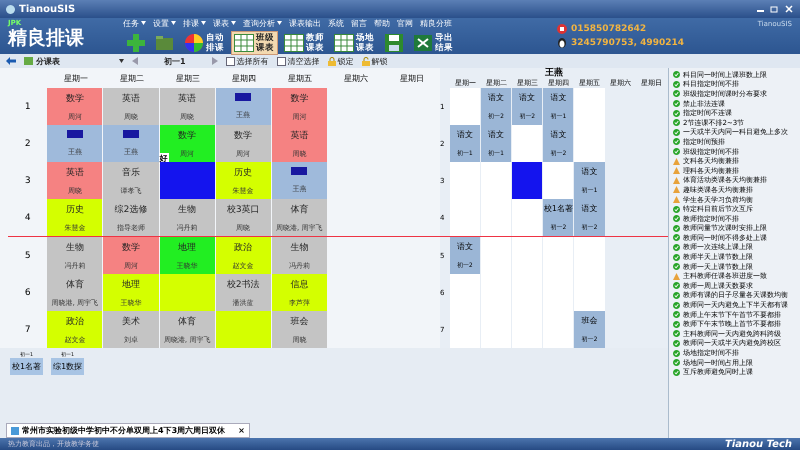  I want to click on penguin-icon, so click(562, 43).